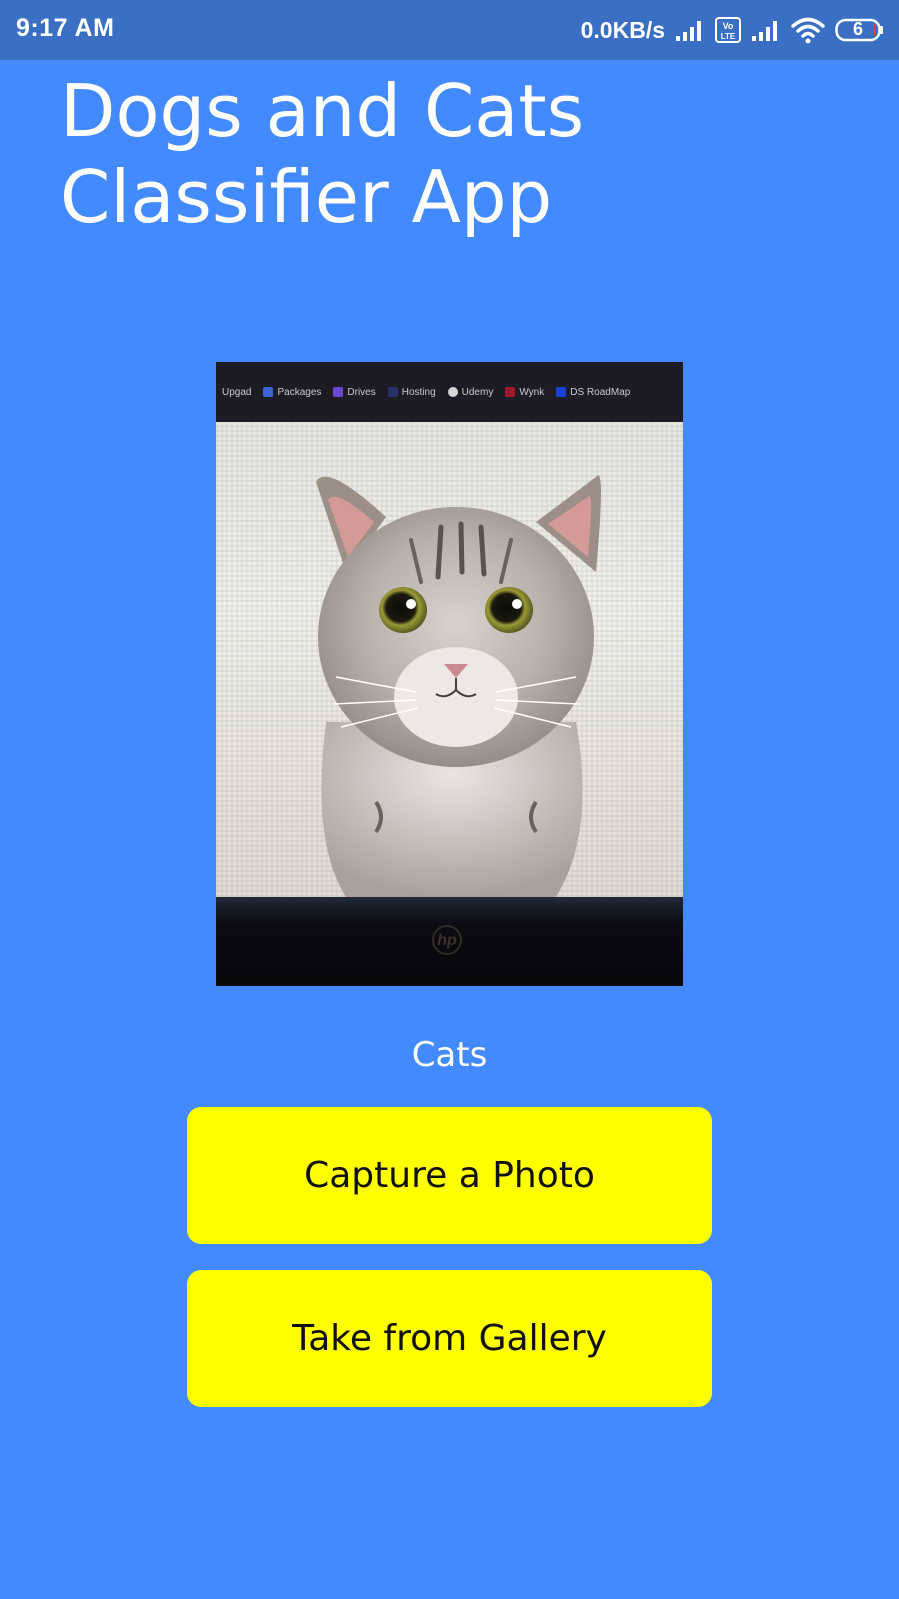 Image resolution: width=899 pixels, height=1599 pixels. What do you see at coordinates (728, 36) in the screenshot?
I see `svg-text: LTE` at bounding box center [728, 36].